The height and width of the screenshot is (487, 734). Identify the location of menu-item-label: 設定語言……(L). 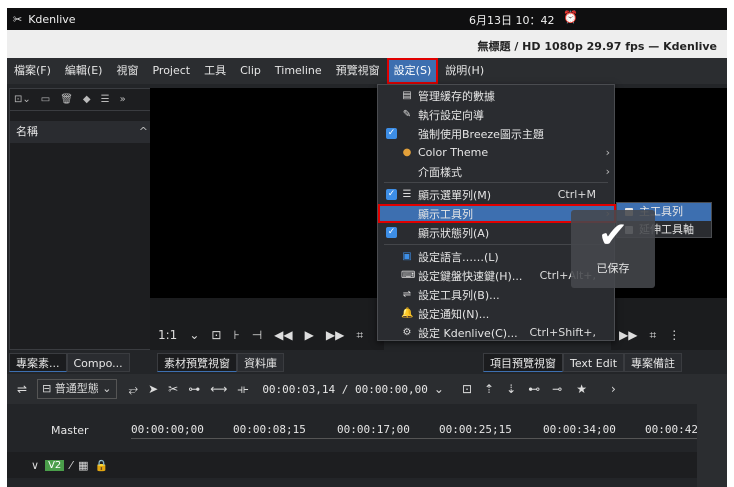
(458, 257).